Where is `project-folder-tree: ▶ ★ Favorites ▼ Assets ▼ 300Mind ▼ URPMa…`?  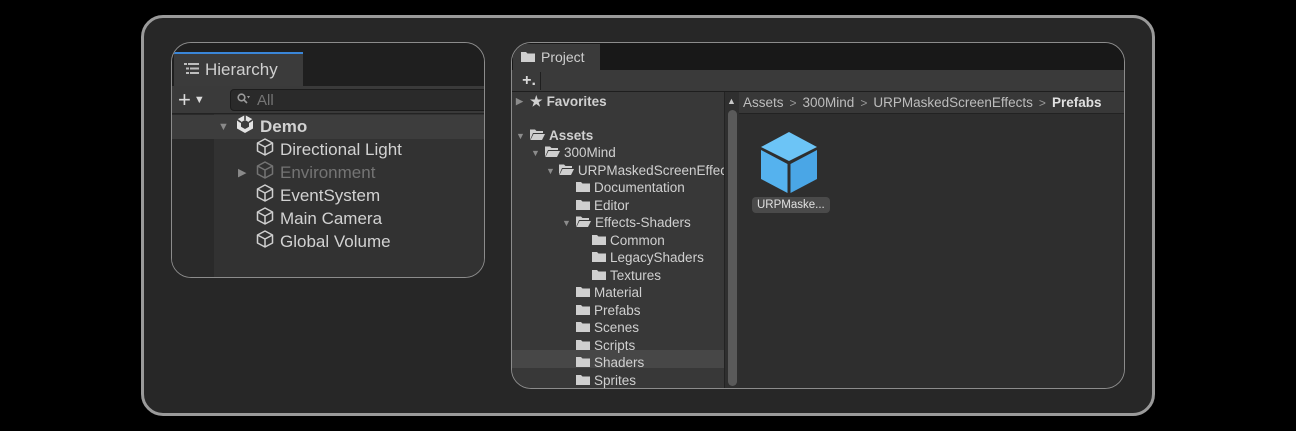
project-folder-tree: ▶ ★ Favorites ▼ Assets ▼ 300Mind ▼ URPMa… is located at coordinates (618, 240).